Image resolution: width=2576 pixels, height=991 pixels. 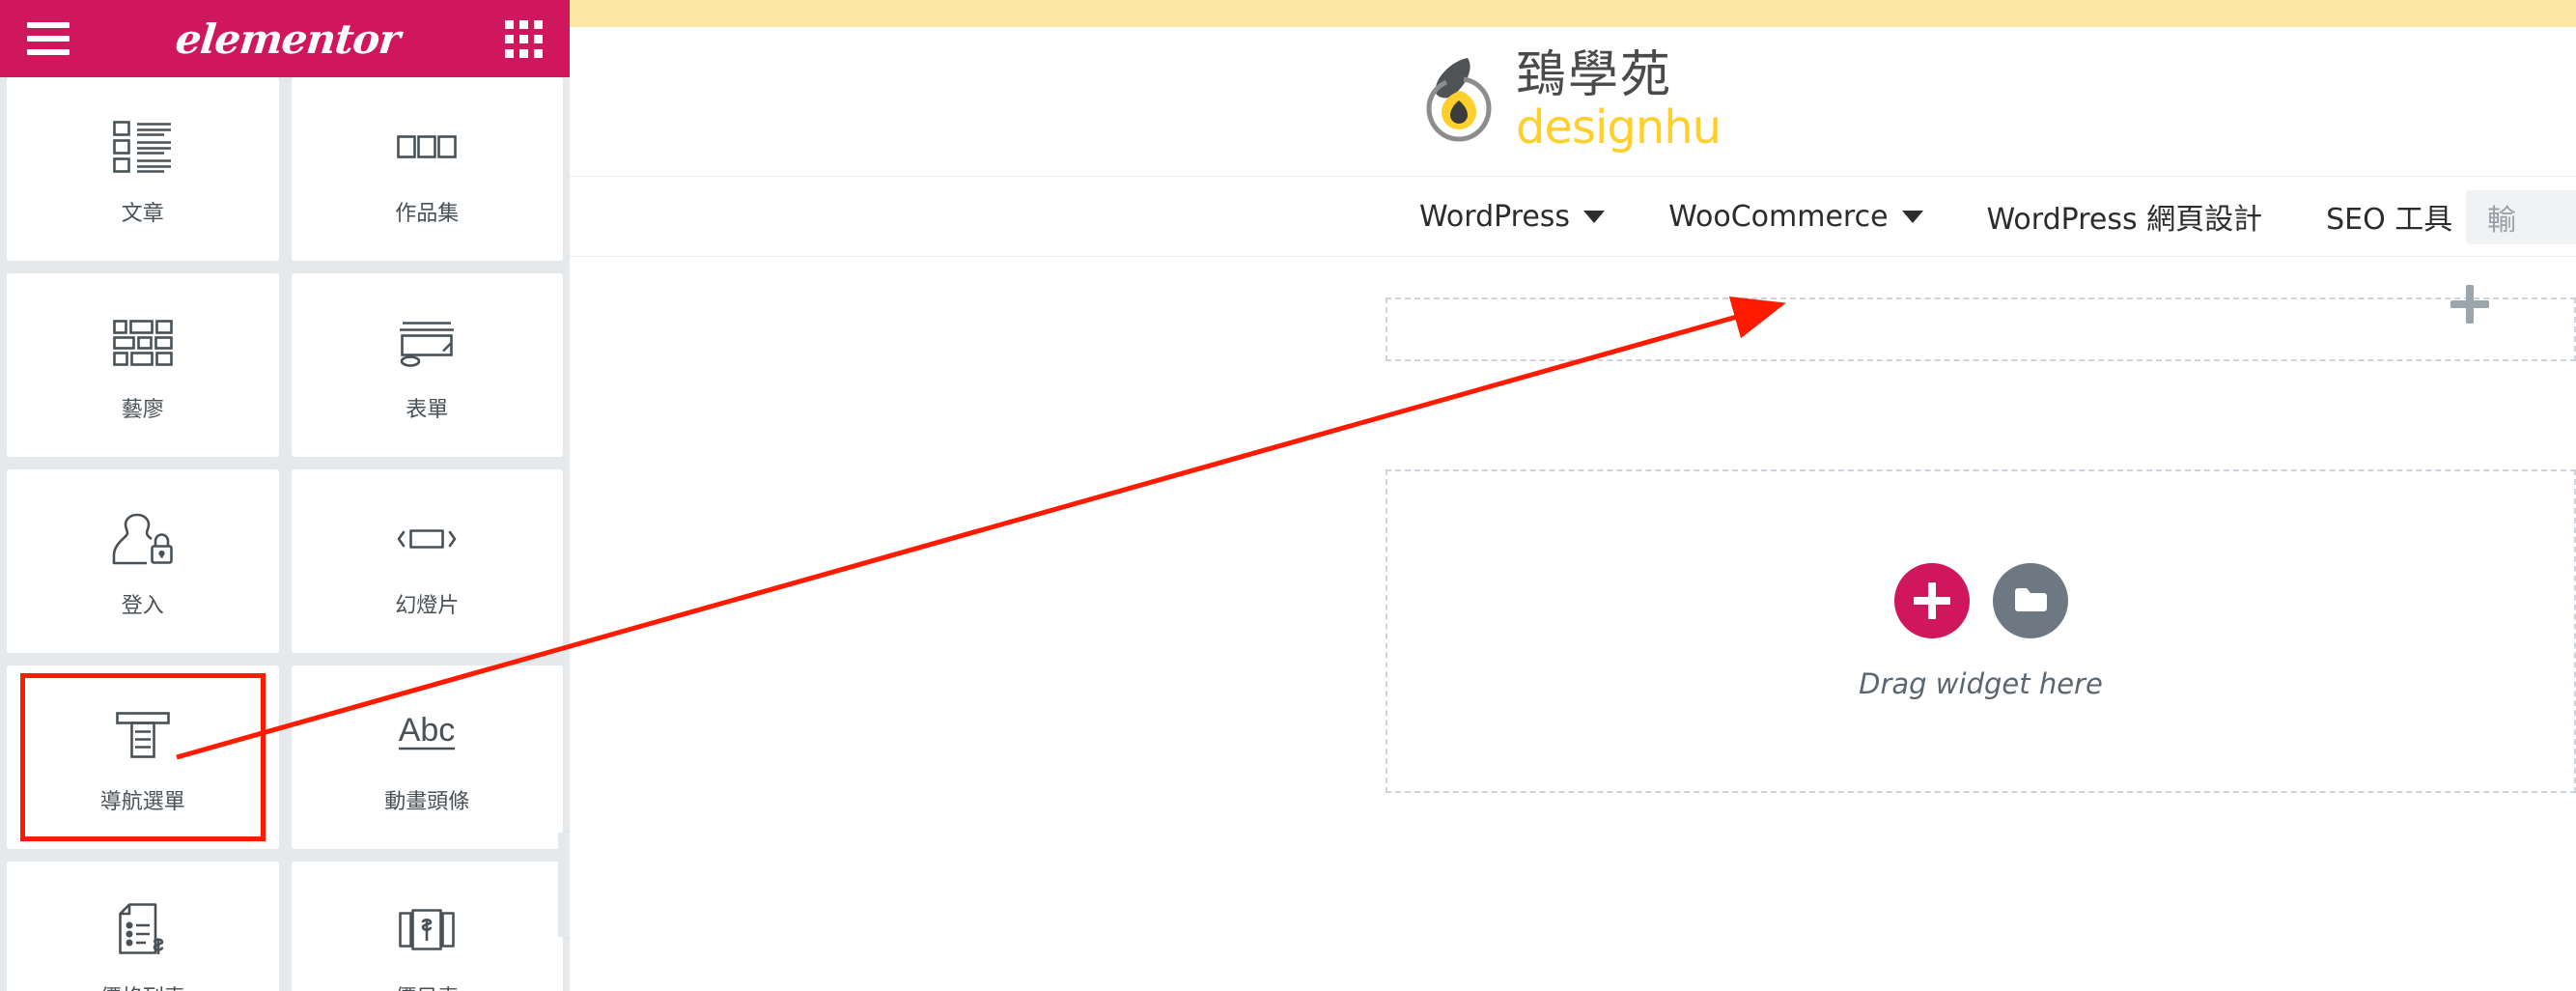 What do you see at coordinates (2124, 220) in the screenshot?
I see `nav-label: WordPress 網頁設計` at bounding box center [2124, 220].